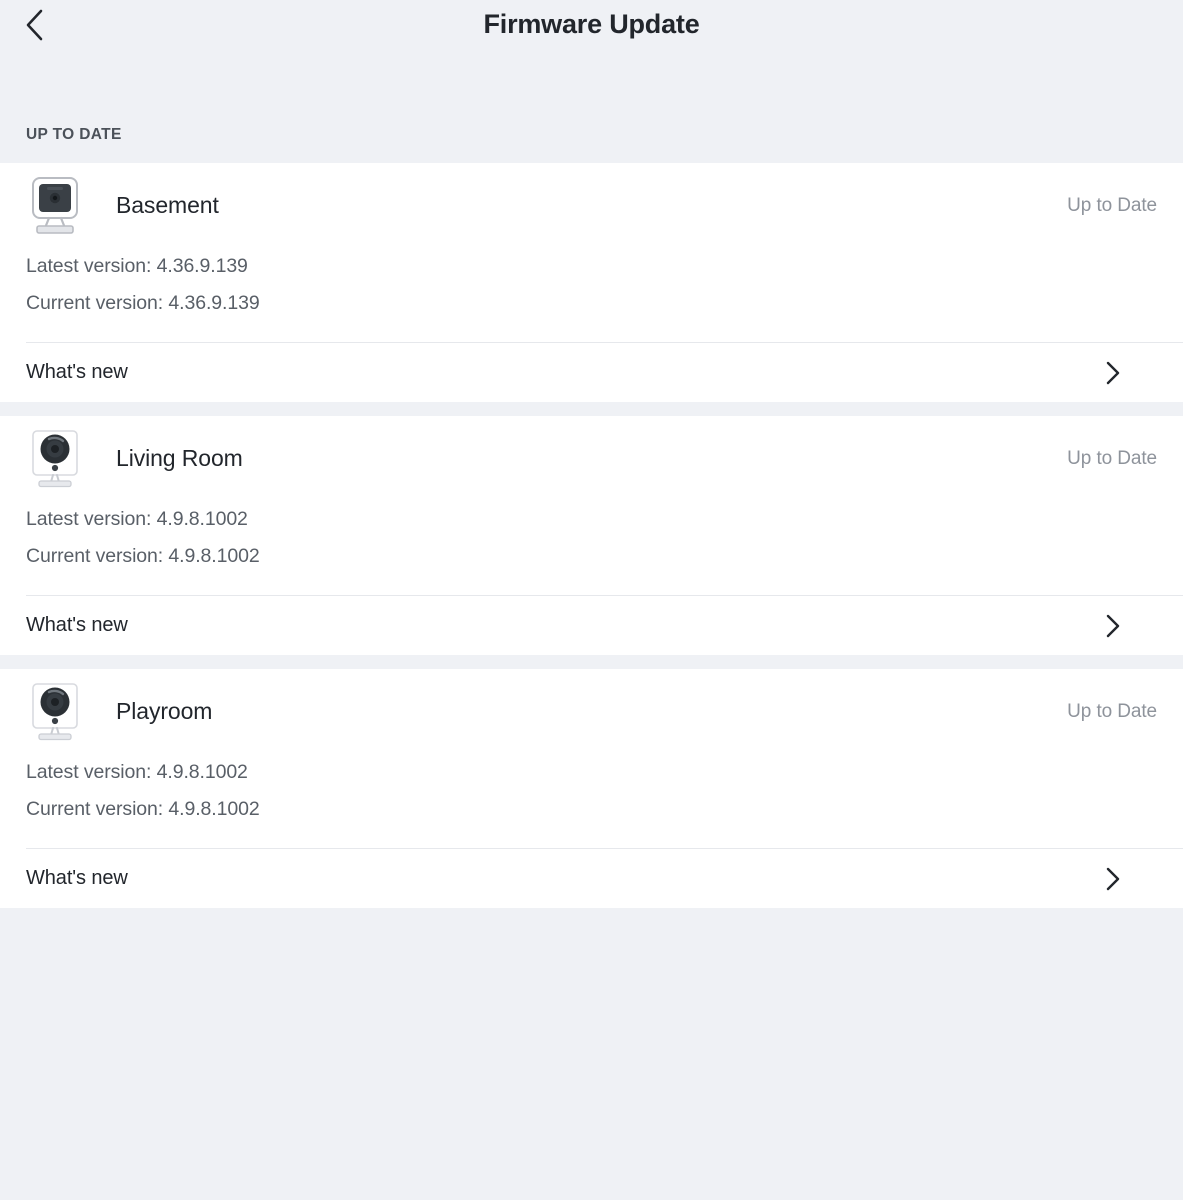 This screenshot has width=1183, height=1200. Describe the element at coordinates (179, 458) in the screenshot. I see `device-name: Living Room` at that location.